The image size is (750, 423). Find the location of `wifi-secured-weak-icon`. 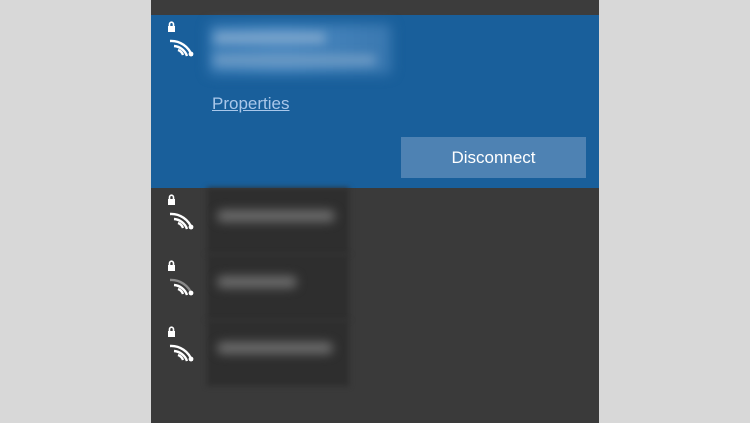

wifi-secured-weak-icon is located at coordinates (182, 278).